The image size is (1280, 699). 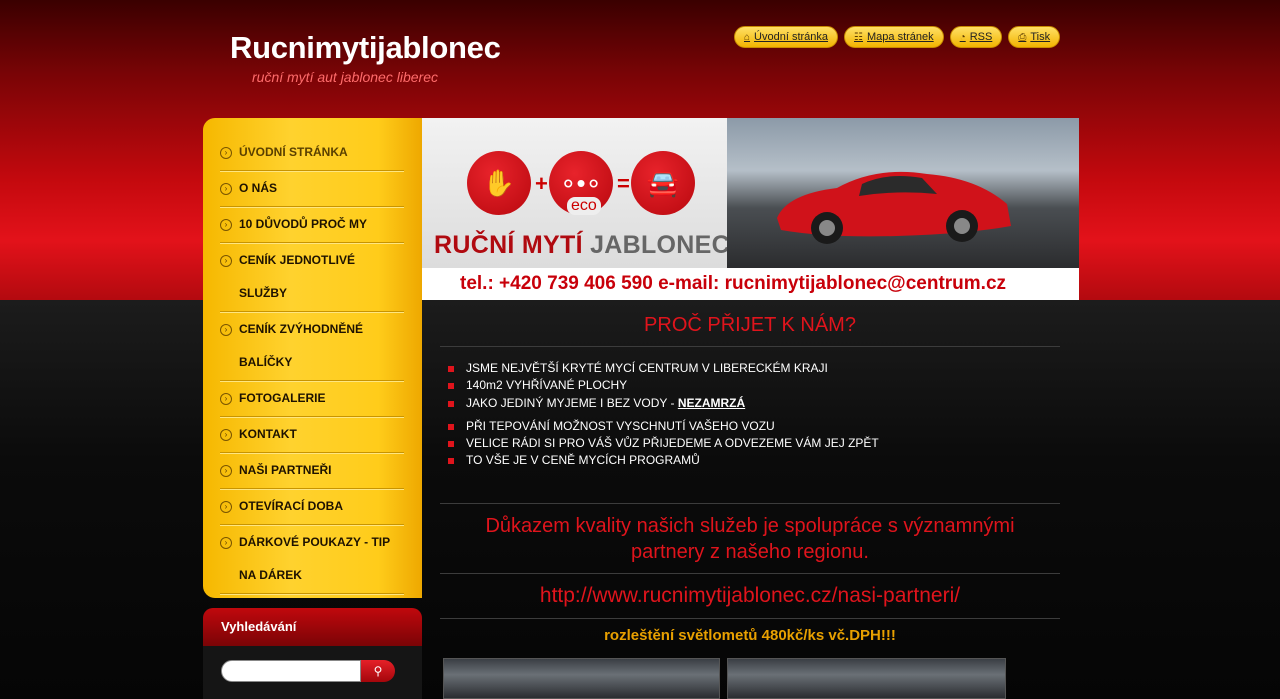 I want to click on menu-item-reasons: › 10 DŮVODŮ PROČ MY, so click(x=312, y=225).